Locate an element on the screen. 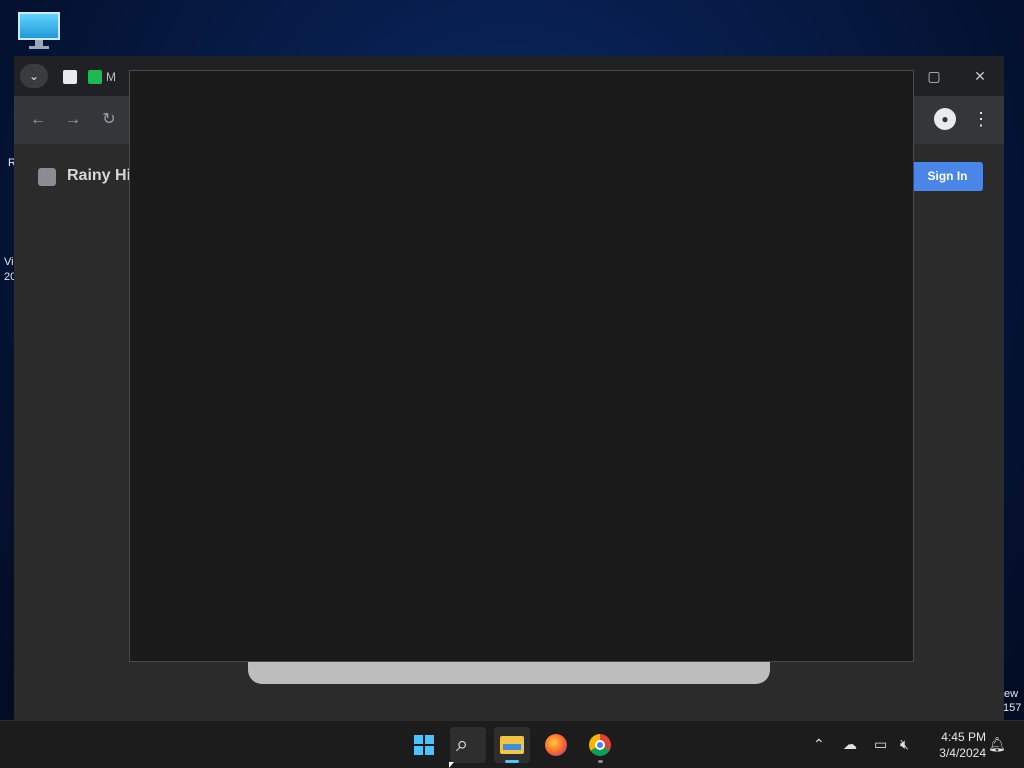 The image size is (1024, 768). this-pc-icon is located at coordinates (39, 31).